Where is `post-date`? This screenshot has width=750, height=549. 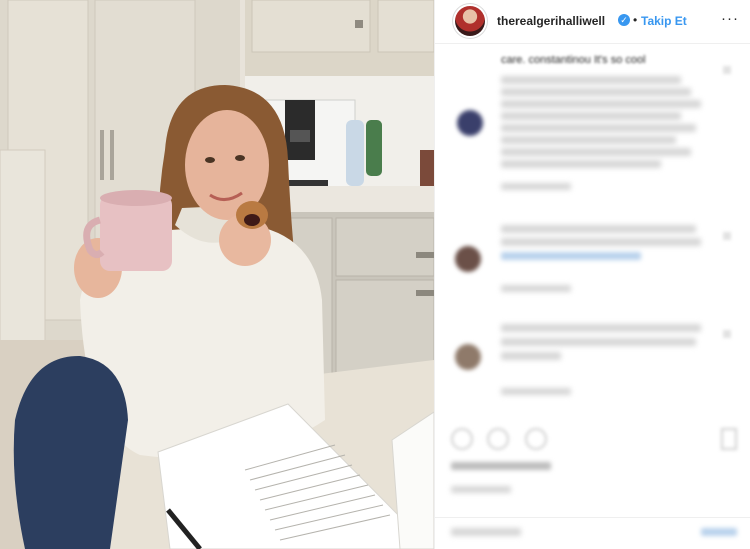
post-date is located at coordinates (481, 489).